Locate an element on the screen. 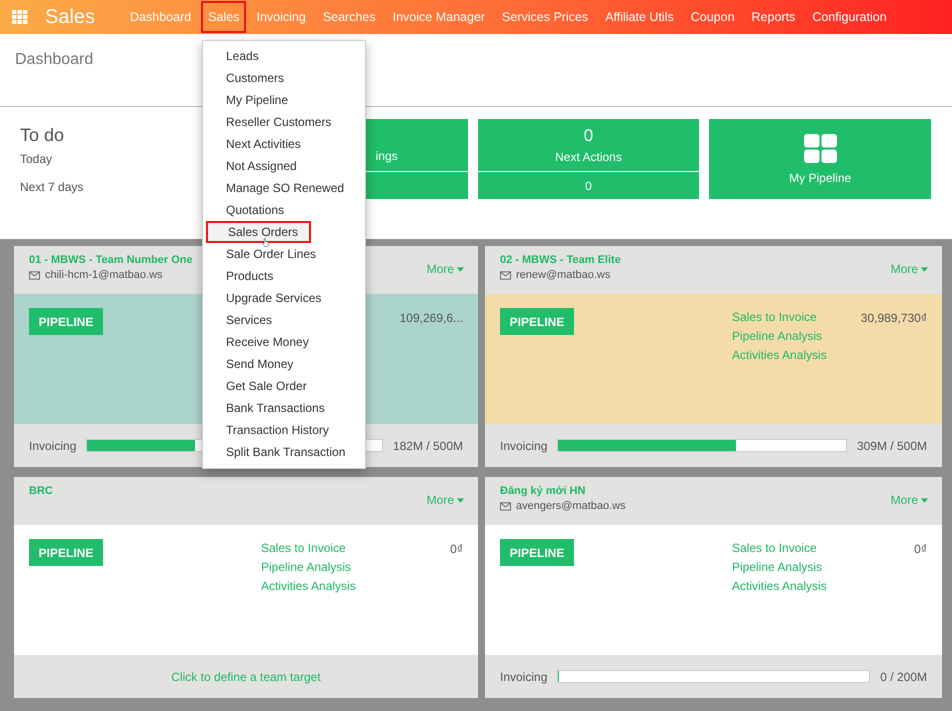 The image size is (952, 711). progress-reading: 182M / 500M is located at coordinates (427, 445).